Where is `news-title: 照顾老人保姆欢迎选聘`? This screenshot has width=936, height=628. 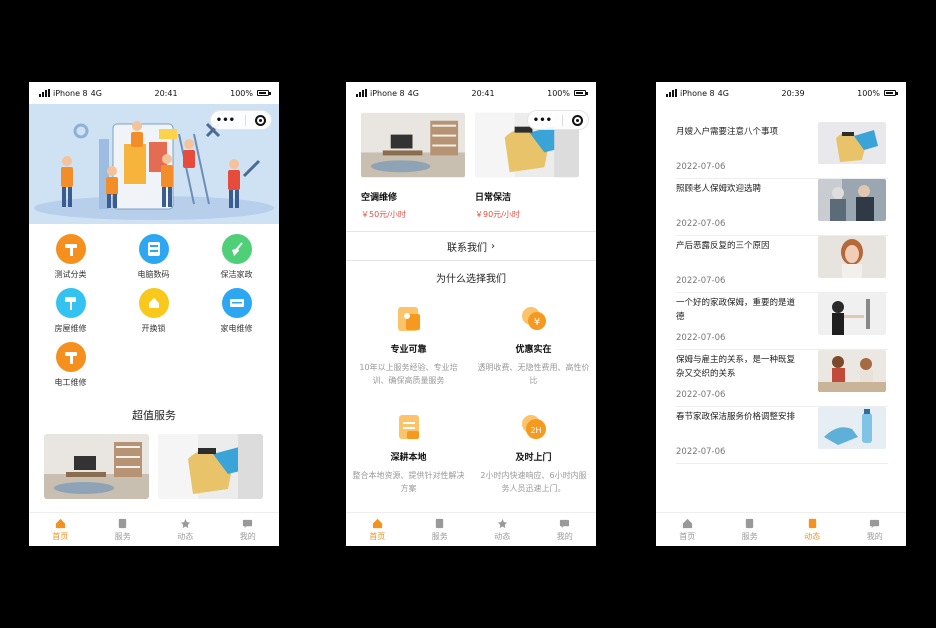
news-title: 照顾老人保姆欢迎选聘 is located at coordinates (719, 189).